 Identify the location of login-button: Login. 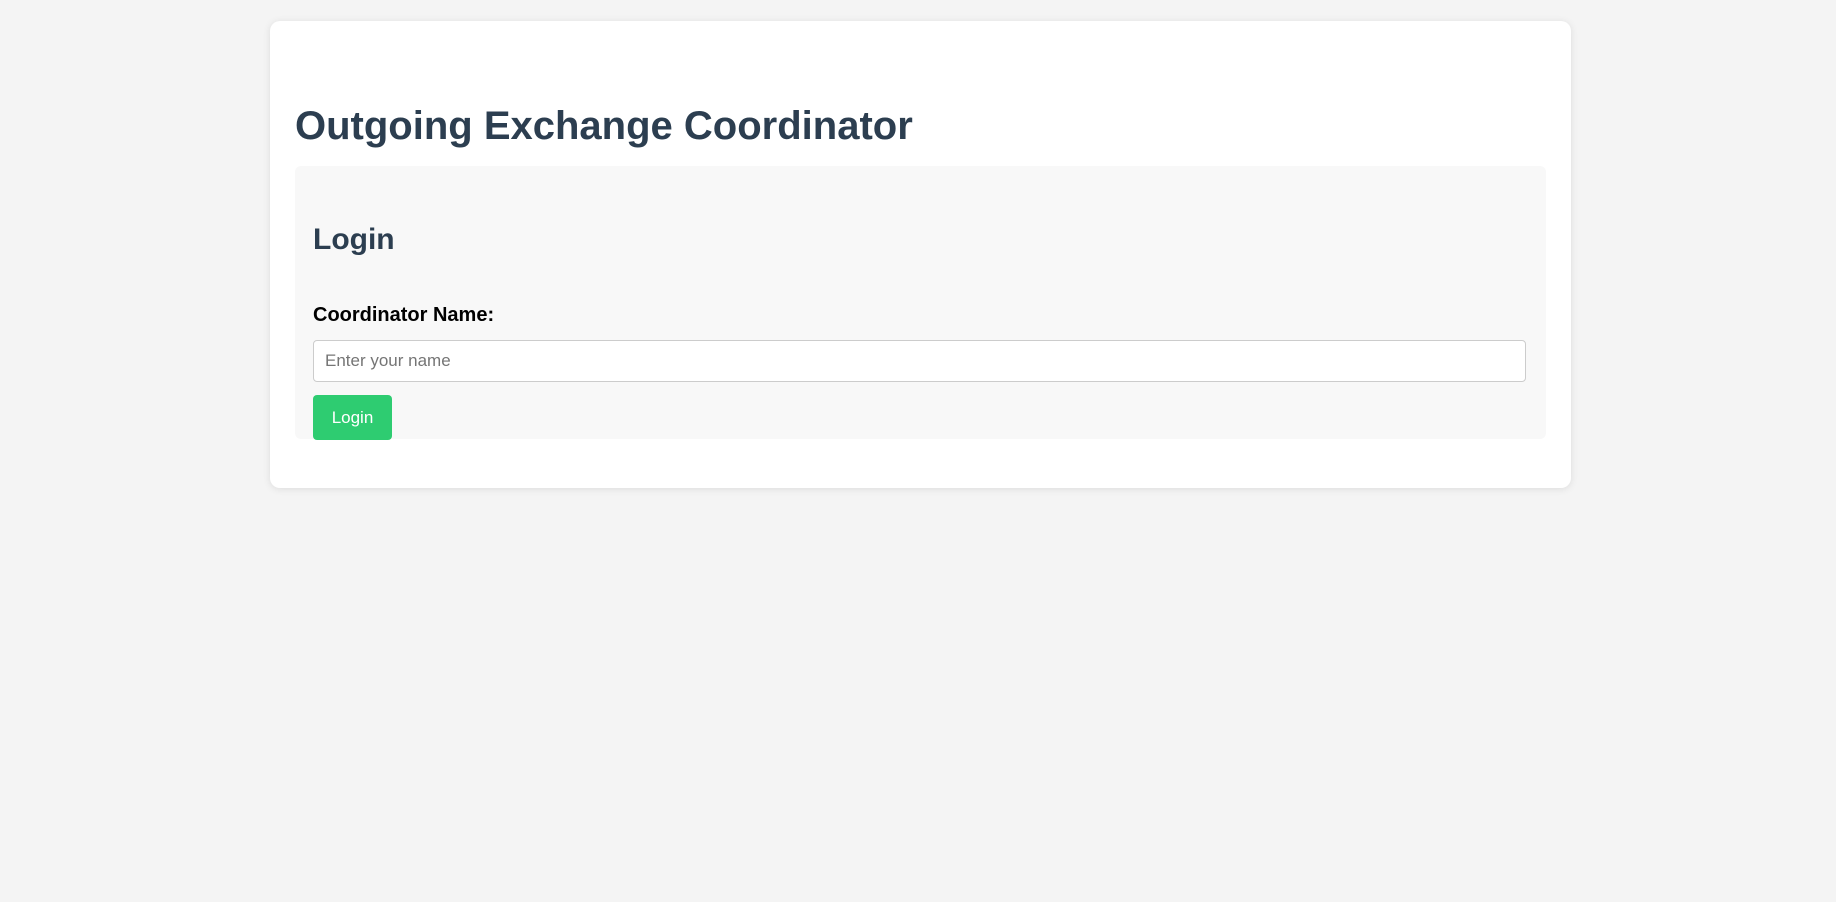
(352, 417).